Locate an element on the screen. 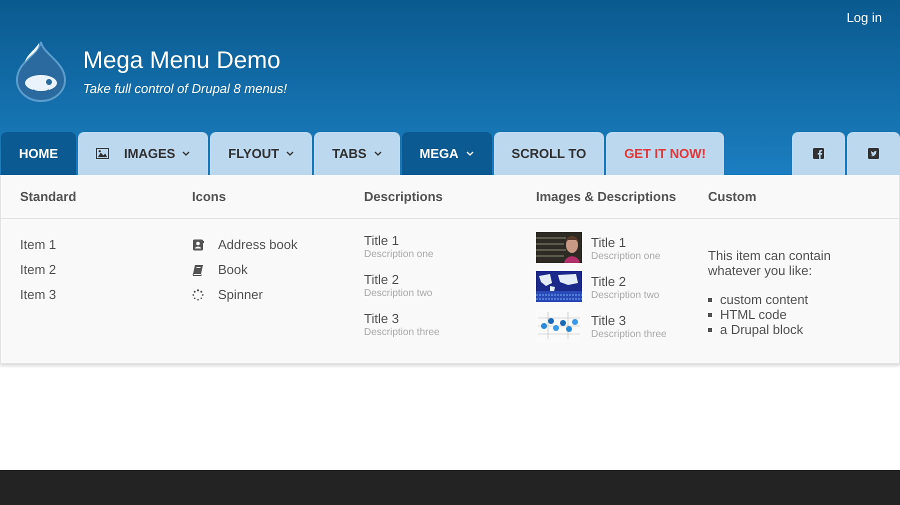 The image size is (900, 505). nav-tab: FLYOUT is located at coordinates (261, 153).